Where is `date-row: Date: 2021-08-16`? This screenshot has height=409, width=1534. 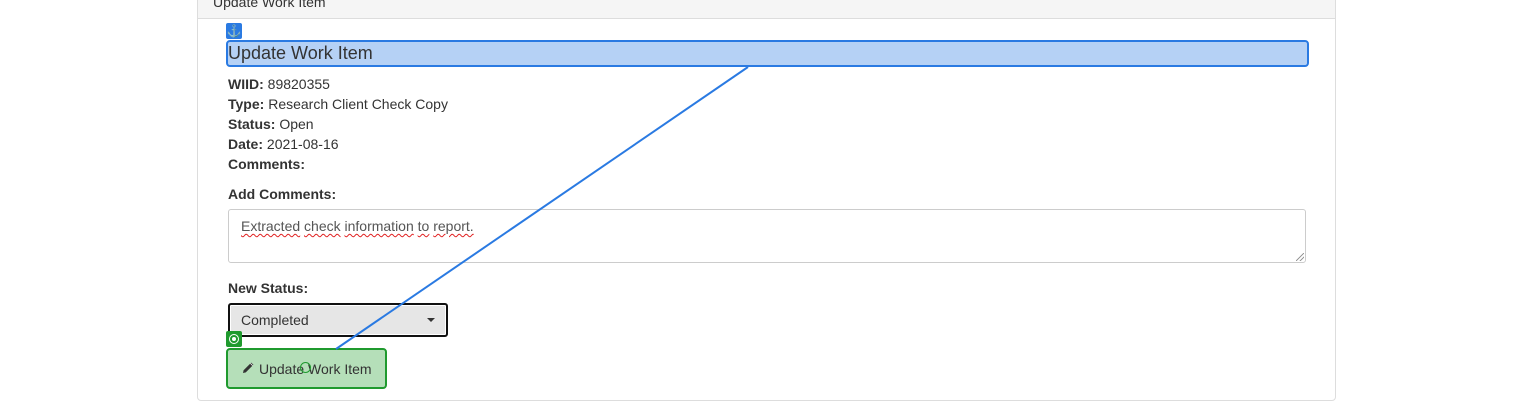 date-row: Date: 2021-08-16 is located at coordinates (283, 144).